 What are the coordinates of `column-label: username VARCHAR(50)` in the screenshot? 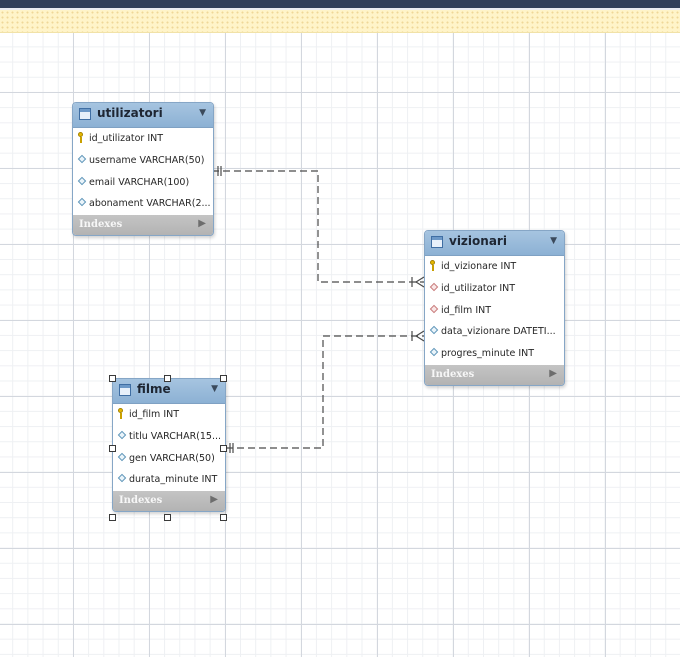 It's located at (147, 160).